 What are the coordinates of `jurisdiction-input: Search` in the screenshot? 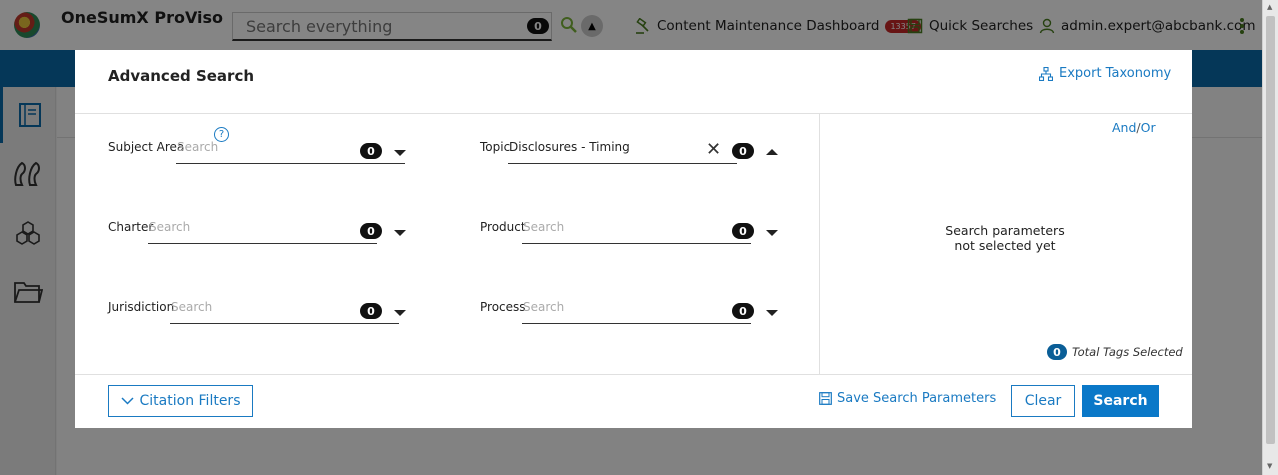 It's located at (191, 307).